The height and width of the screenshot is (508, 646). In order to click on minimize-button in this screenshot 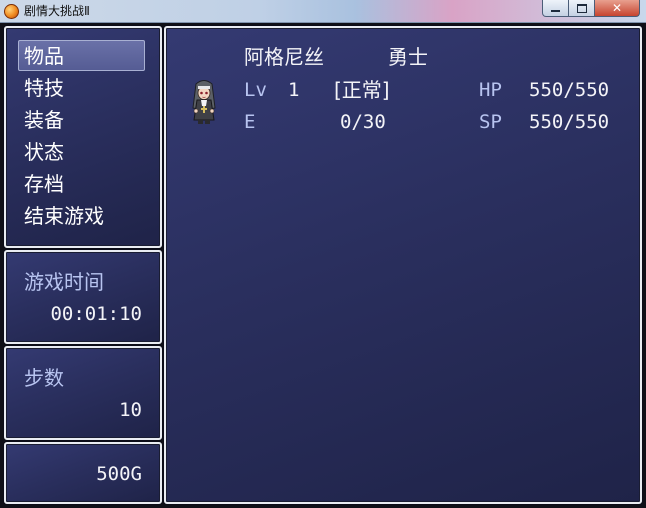, I will do `click(555, 8)`.